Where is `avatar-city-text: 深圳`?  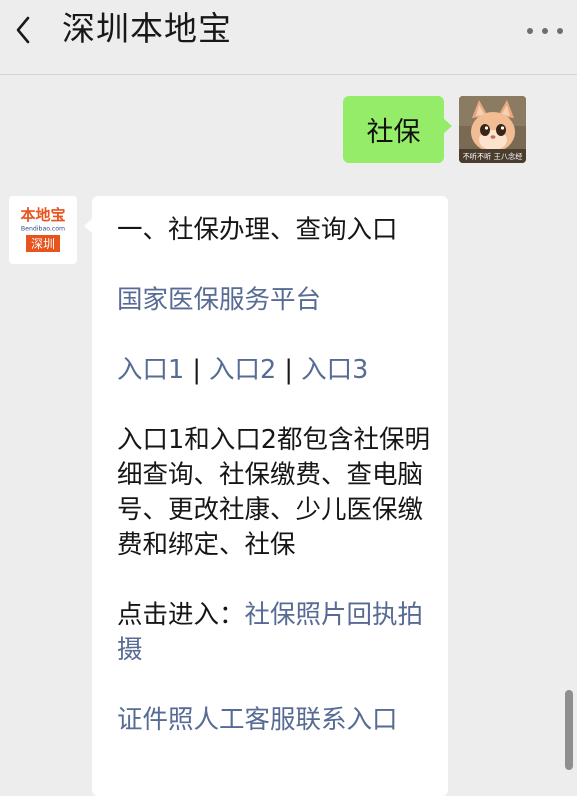 avatar-city-text: 深圳 is located at coordinates (43, 244).